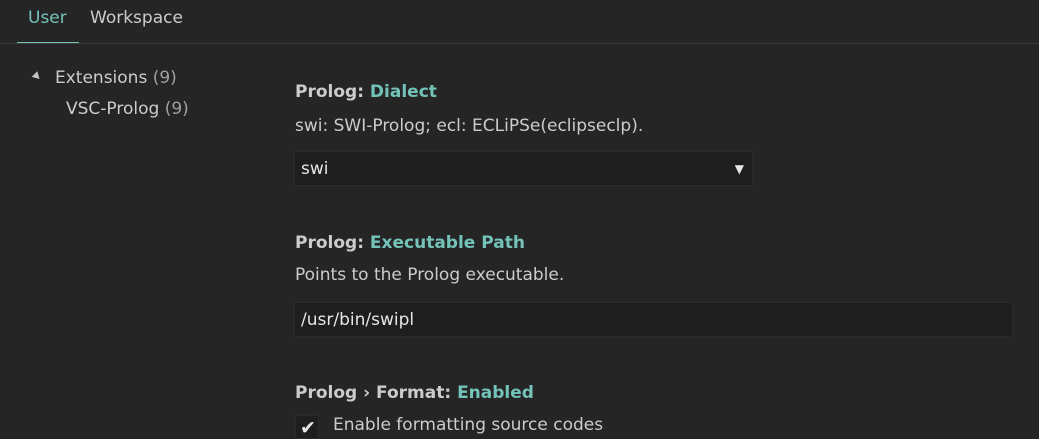  What do you see at coordinates (430, 275) in the screenshot?
I see `setting-description-executable-path: Points to the Prolog executable.` at bounding box center [430, 275].